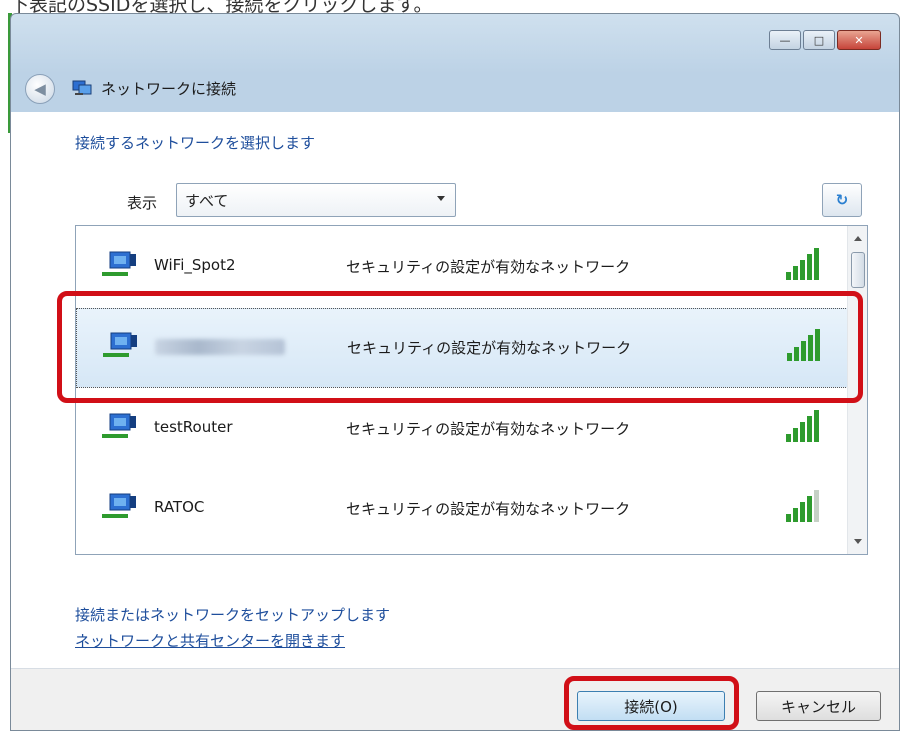  Describe the element at coordinates (210, 640) in the screenshot. I see `sharing-center-link: ネットワークと共有センターを開きます` at that location.